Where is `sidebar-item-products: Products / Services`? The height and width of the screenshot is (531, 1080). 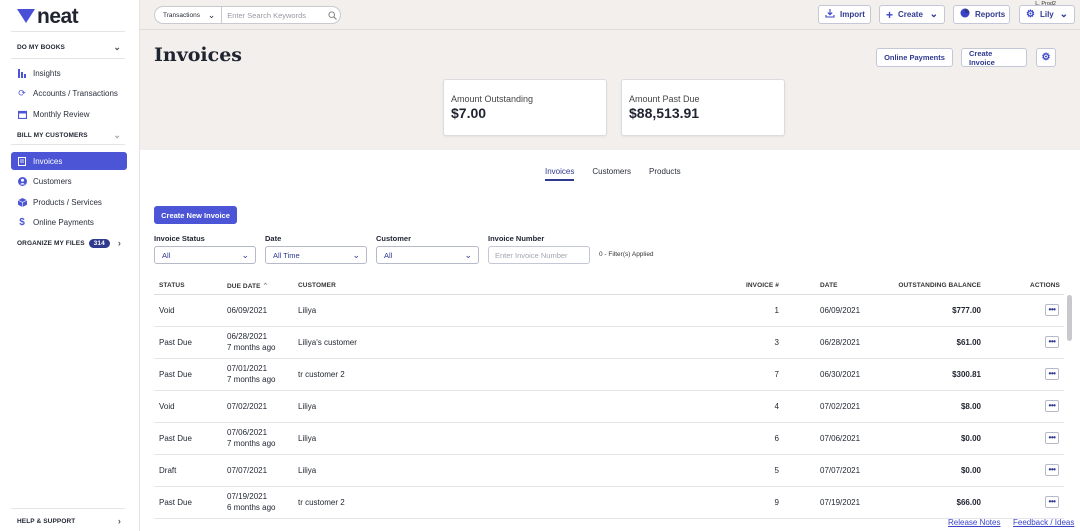 sidebar-item-products: Products / Services is located at coordinates (69, 202).